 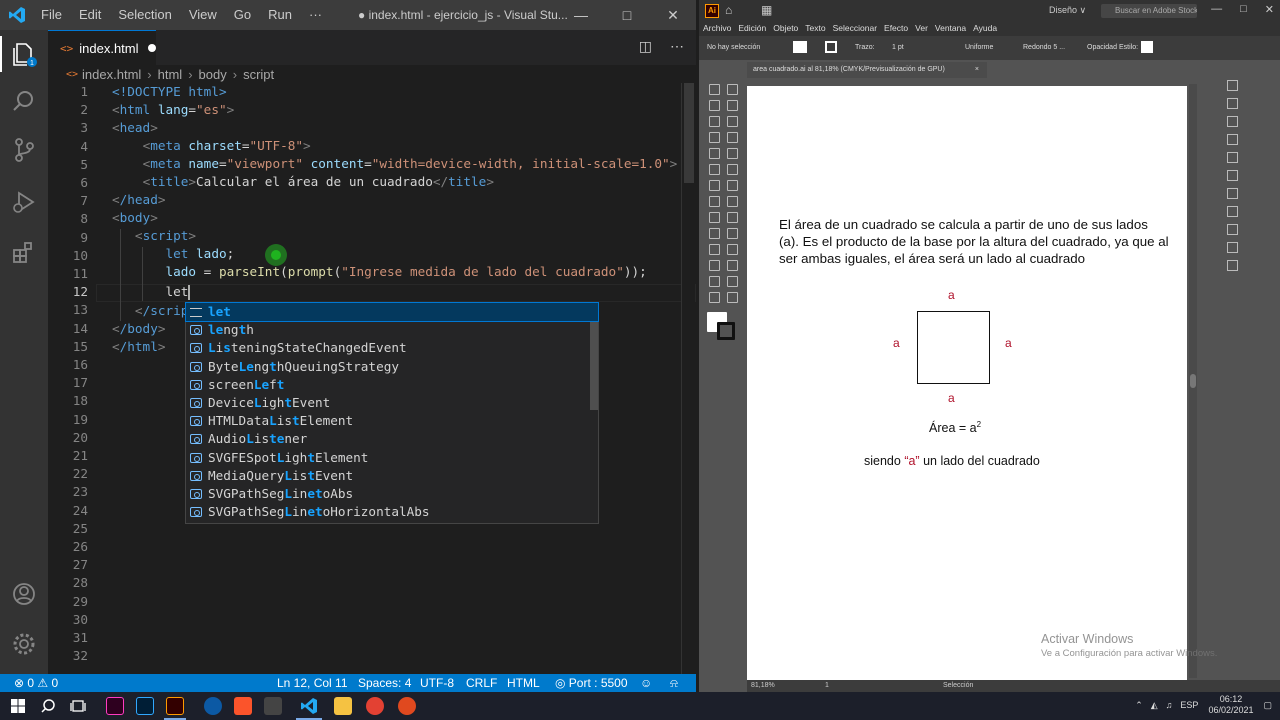 What do you see at coordinates (1169, 705) in the screenshot?
I see `volume-icon: ♫` at bounding box center [1169, 705].